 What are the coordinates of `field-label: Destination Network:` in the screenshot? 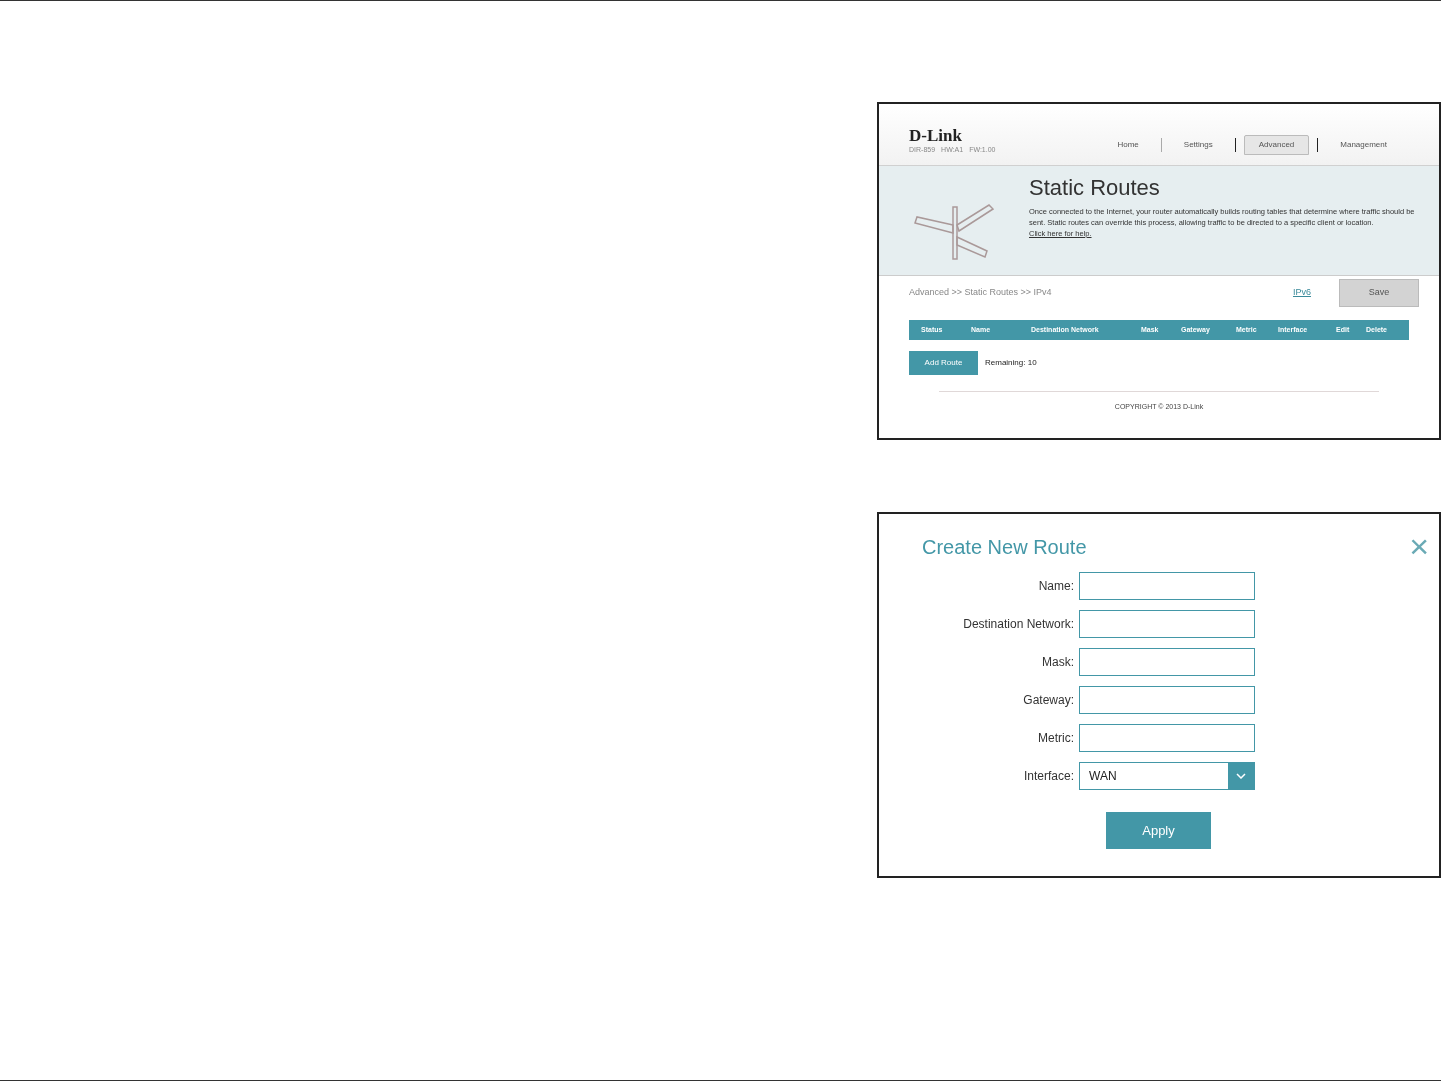 It's located at (1018, 624).